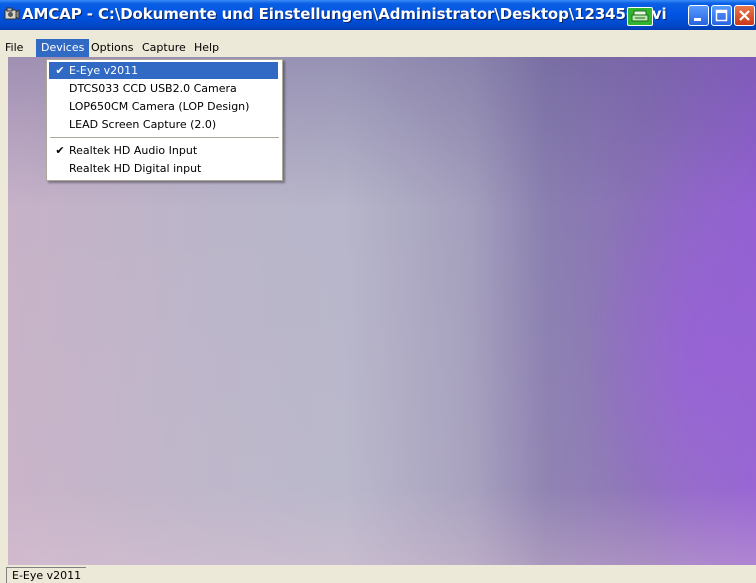 This screenshot has width=756, height=583. What do you see at coordinates (163, 70) in the screenshot?
I see `device-item-e-eye: ✔ E-Eye v2011` at bounding box center [163, 70].